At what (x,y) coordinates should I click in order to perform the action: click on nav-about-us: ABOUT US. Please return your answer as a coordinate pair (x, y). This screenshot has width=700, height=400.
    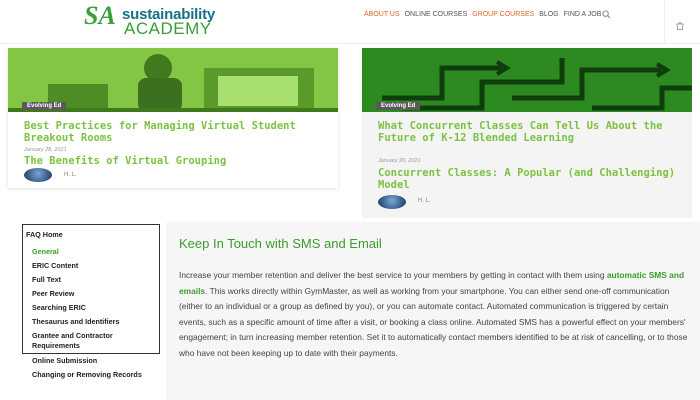
    Looking at the image, I should click on (382, 14).